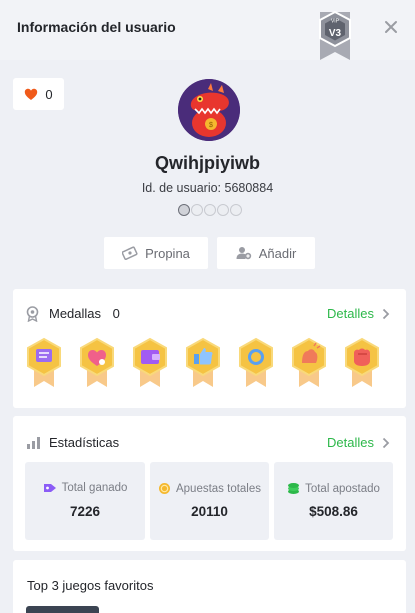 The height and width of the screenshot is (613, 415). I want to click on medals-details-label: Detalles, so click(350, 313).